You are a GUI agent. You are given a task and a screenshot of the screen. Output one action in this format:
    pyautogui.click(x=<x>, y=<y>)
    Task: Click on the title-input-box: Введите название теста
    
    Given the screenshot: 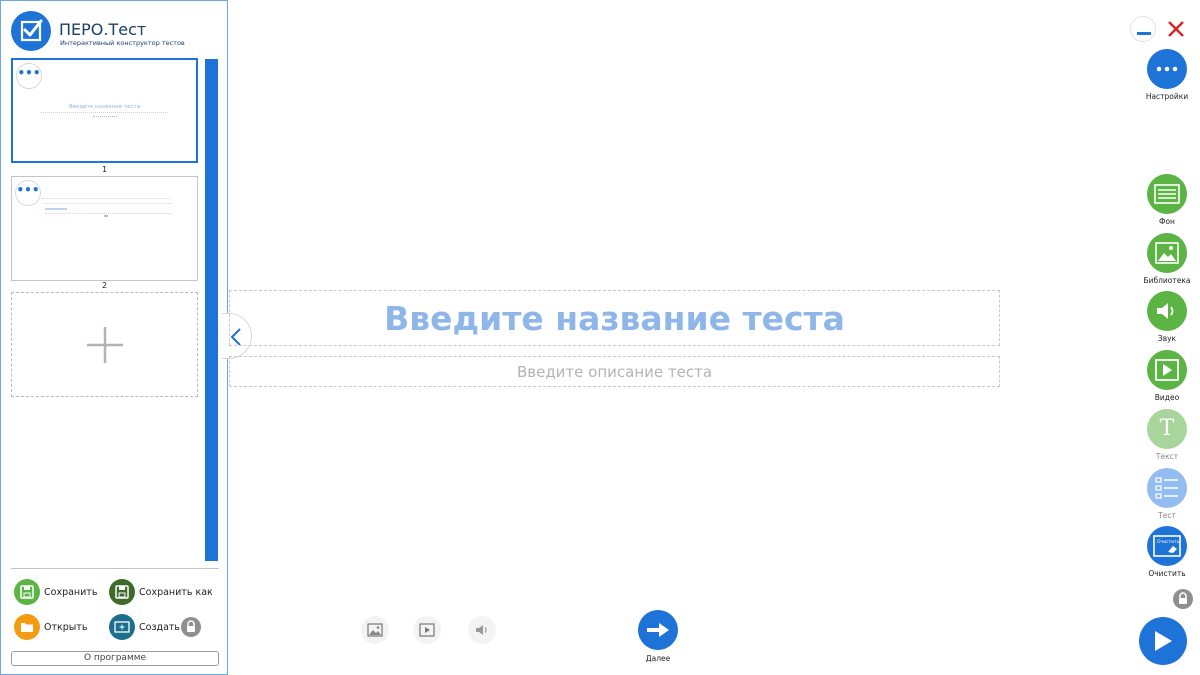 What is the action you would take?
    pyautogui.click(x=614, y=318)
    